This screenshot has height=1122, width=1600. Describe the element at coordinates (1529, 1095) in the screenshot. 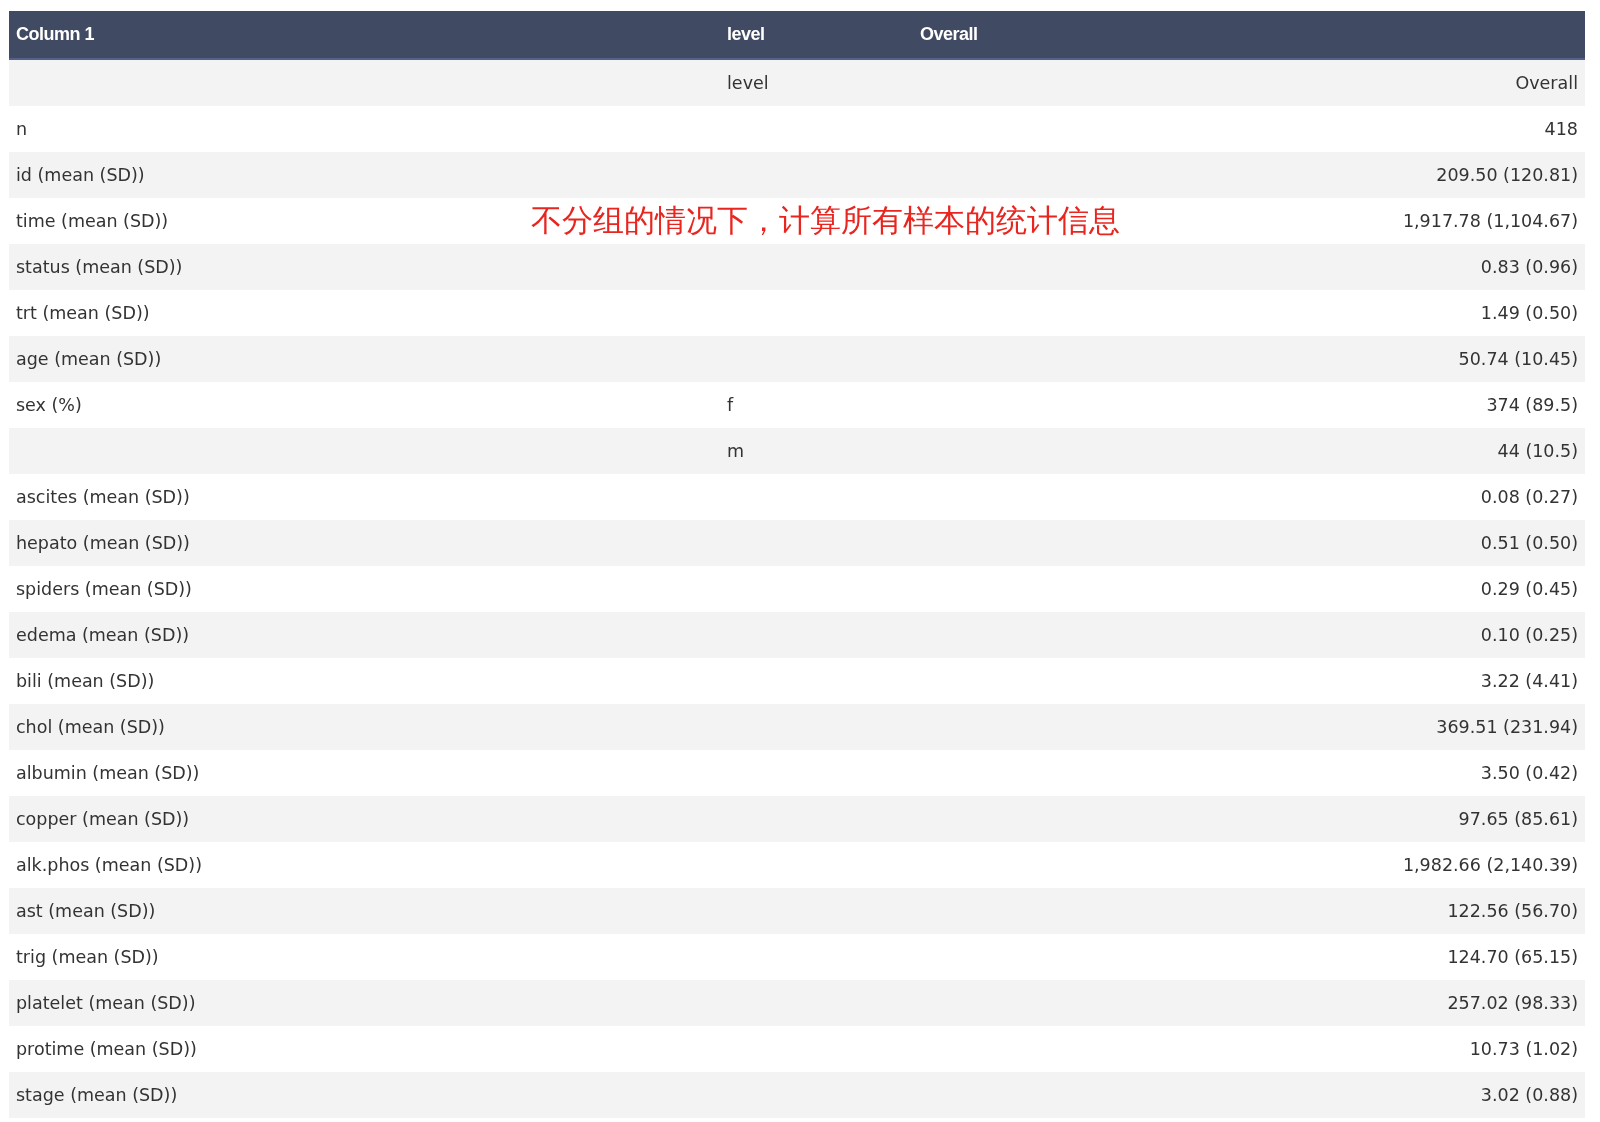

I see `table-cell-text: 3.02 (0.88)` at that location.